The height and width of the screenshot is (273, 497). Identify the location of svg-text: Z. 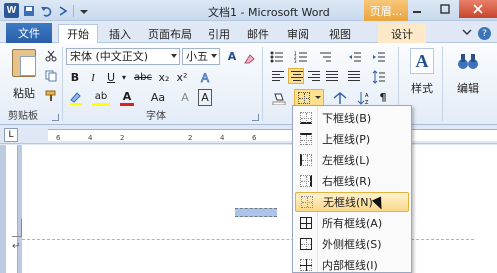
(367, 102).